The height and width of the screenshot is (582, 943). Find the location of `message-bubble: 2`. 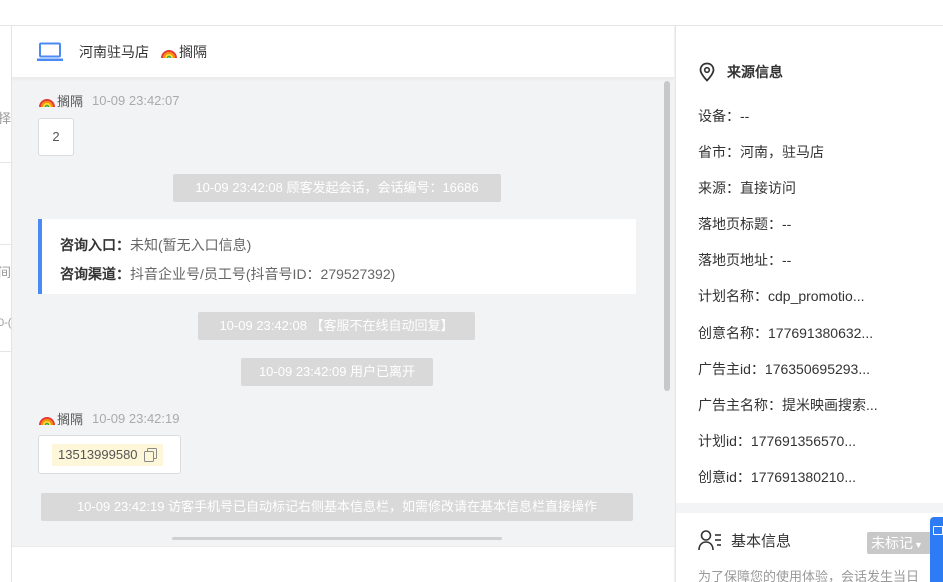

message-bubble: 2 is located at coordinates (56, 137).